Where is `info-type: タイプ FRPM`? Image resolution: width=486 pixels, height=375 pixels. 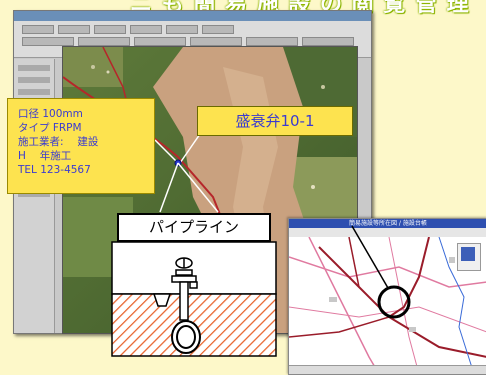
info-type: タイプ FRPM is located at coordinates (50, 128).